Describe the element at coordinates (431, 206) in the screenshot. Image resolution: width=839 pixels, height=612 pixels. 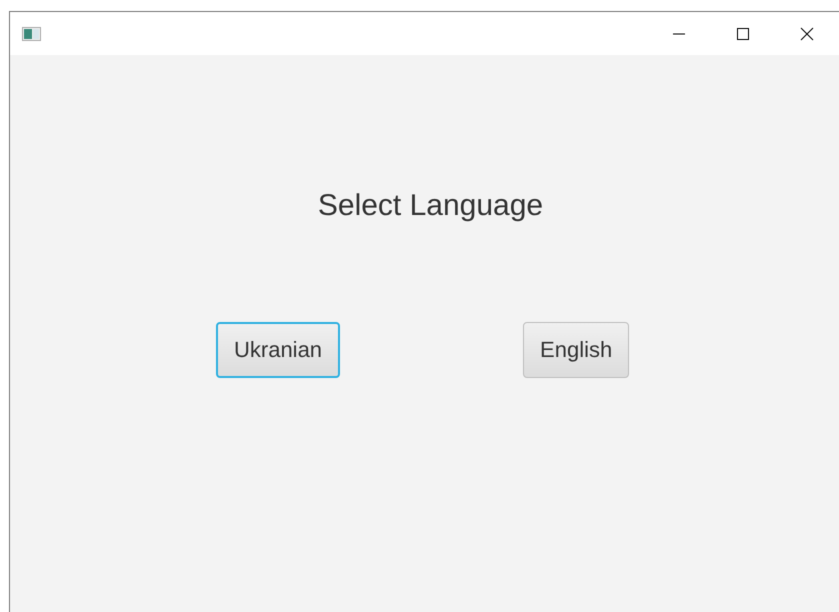
I see `heading: Select Language` at that location.